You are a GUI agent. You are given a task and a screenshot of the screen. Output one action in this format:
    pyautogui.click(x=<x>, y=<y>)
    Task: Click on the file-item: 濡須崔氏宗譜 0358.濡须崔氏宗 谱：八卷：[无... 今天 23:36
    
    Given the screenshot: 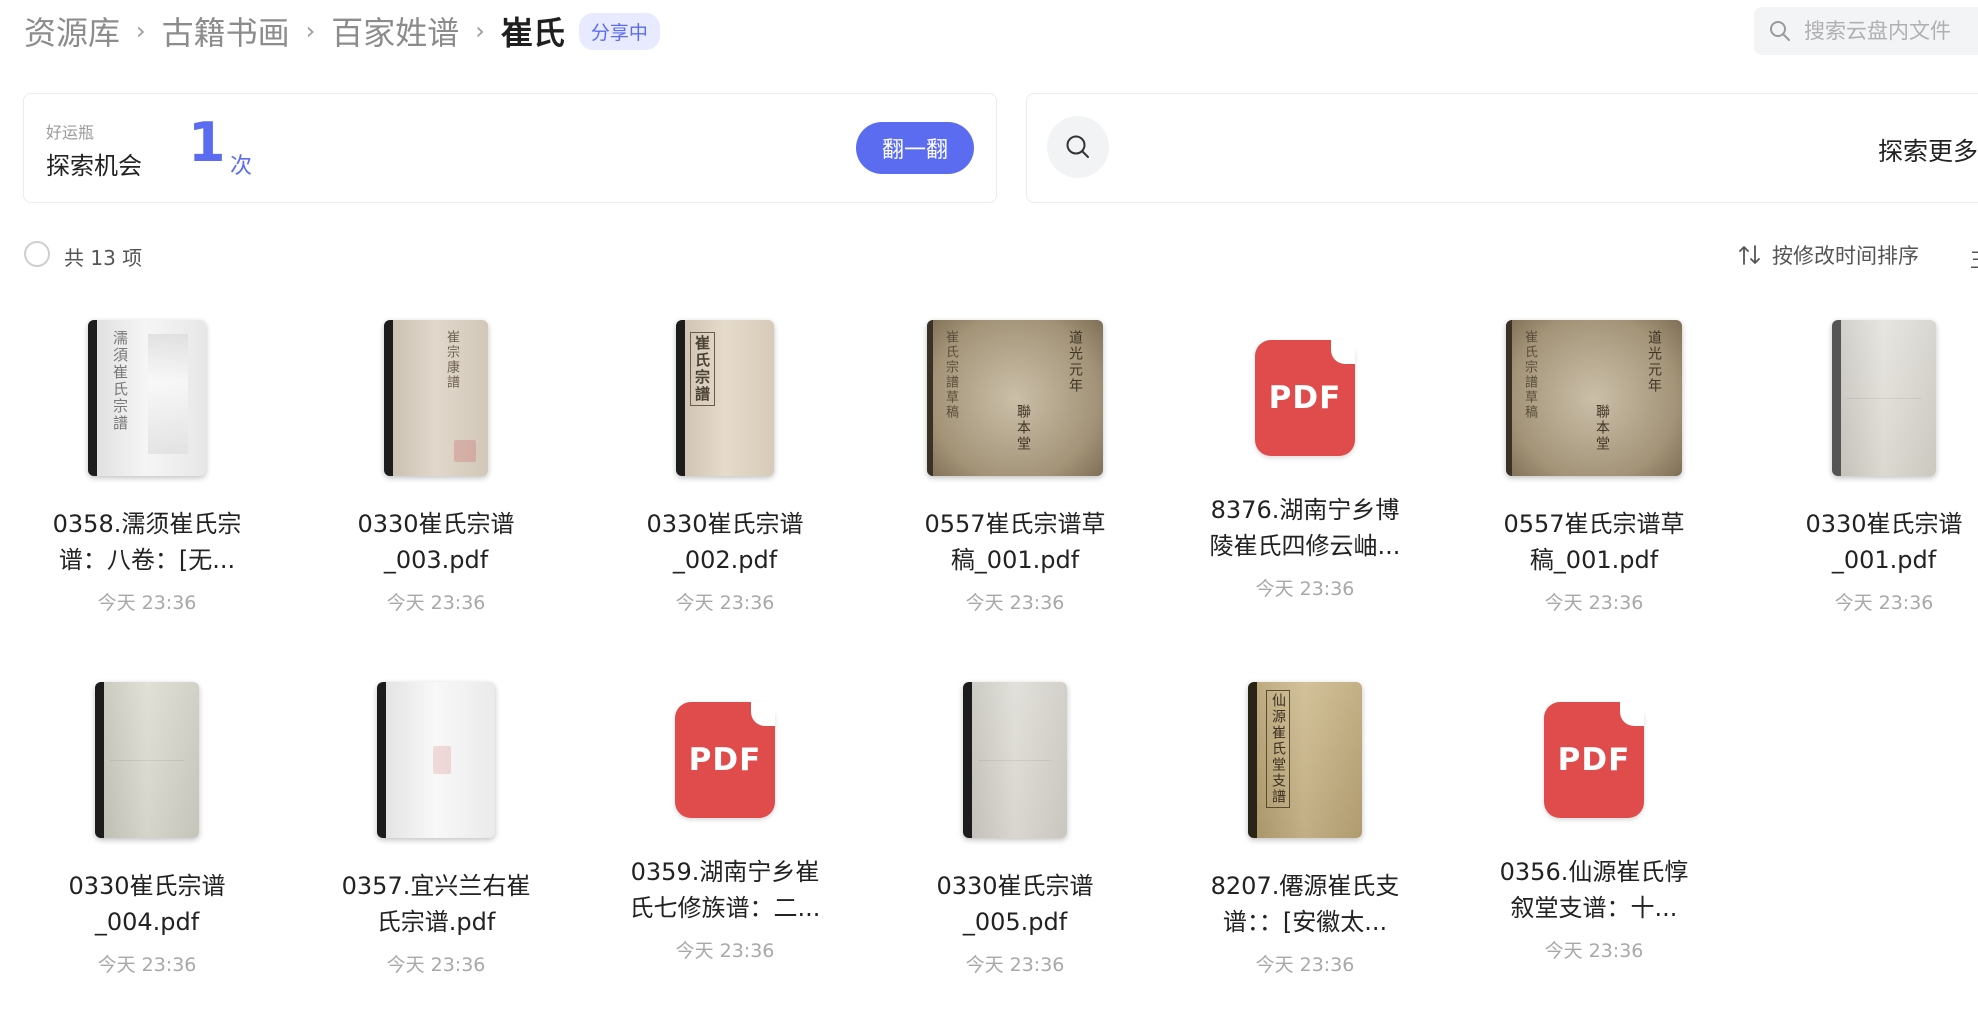 What is the action you would take?
    pyautogui.click(x=147, y=465)
    